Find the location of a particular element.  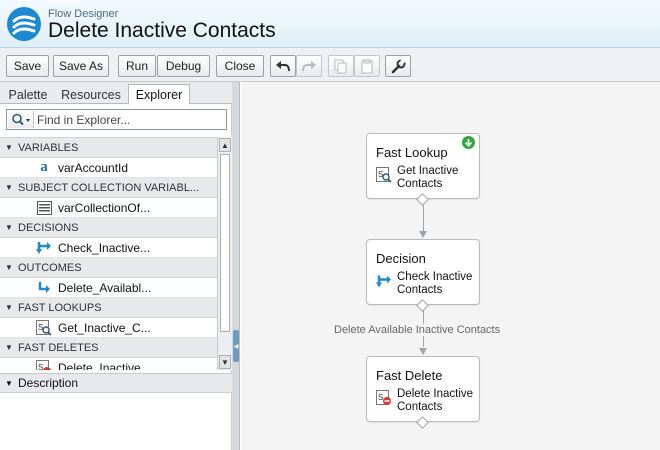

node-name: Delete Inactive Contacts is located at coordinates (435, 400).